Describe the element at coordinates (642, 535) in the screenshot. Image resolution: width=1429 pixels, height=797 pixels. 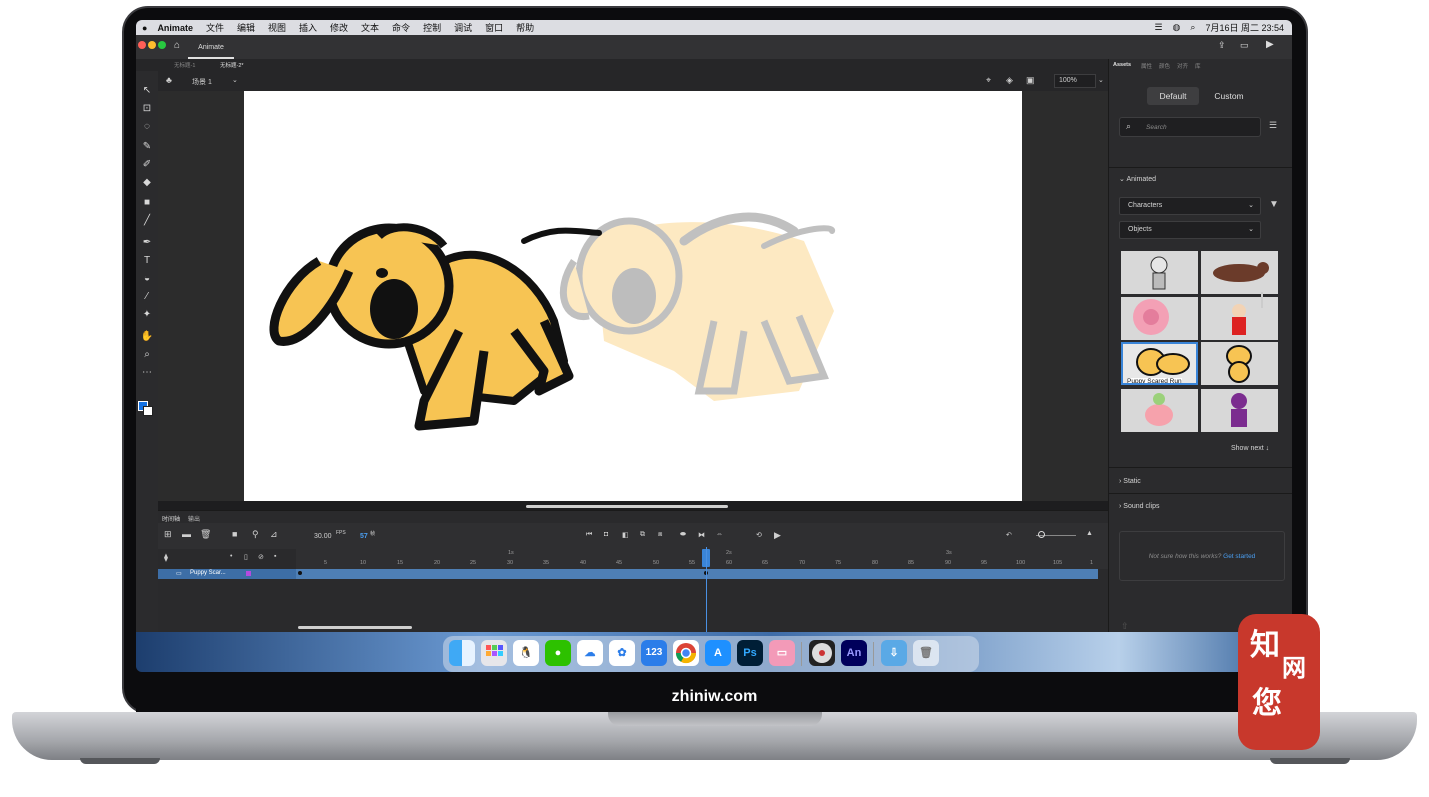
I see `onion-skin-icon: ⧉` at that location.